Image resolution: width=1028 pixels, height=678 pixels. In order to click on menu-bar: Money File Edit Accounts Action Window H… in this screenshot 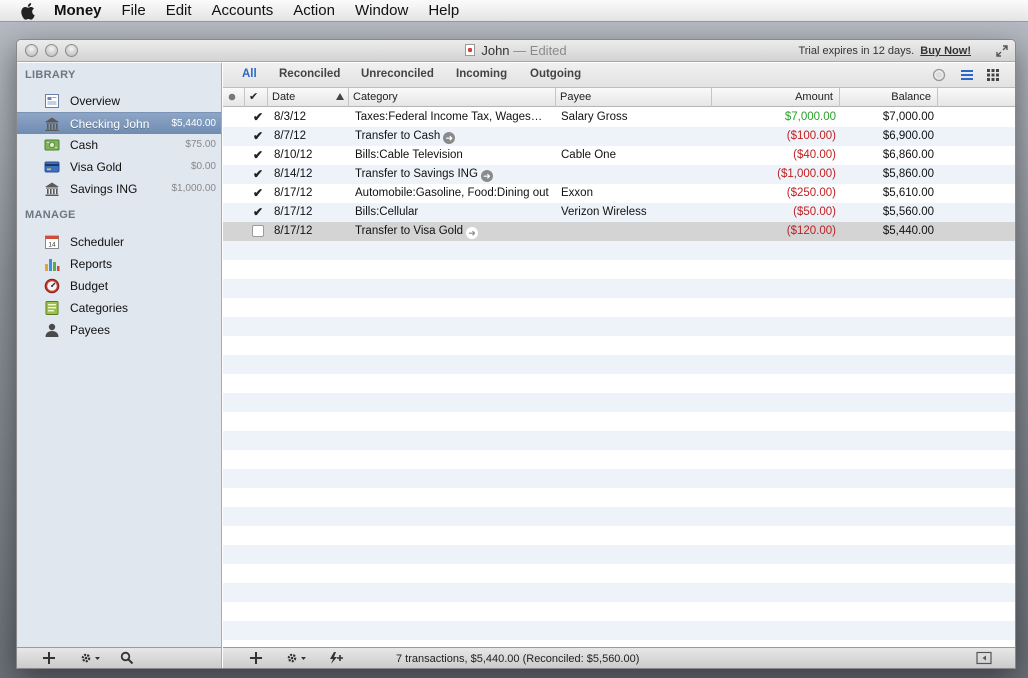, I will do `click(514, 11)`.